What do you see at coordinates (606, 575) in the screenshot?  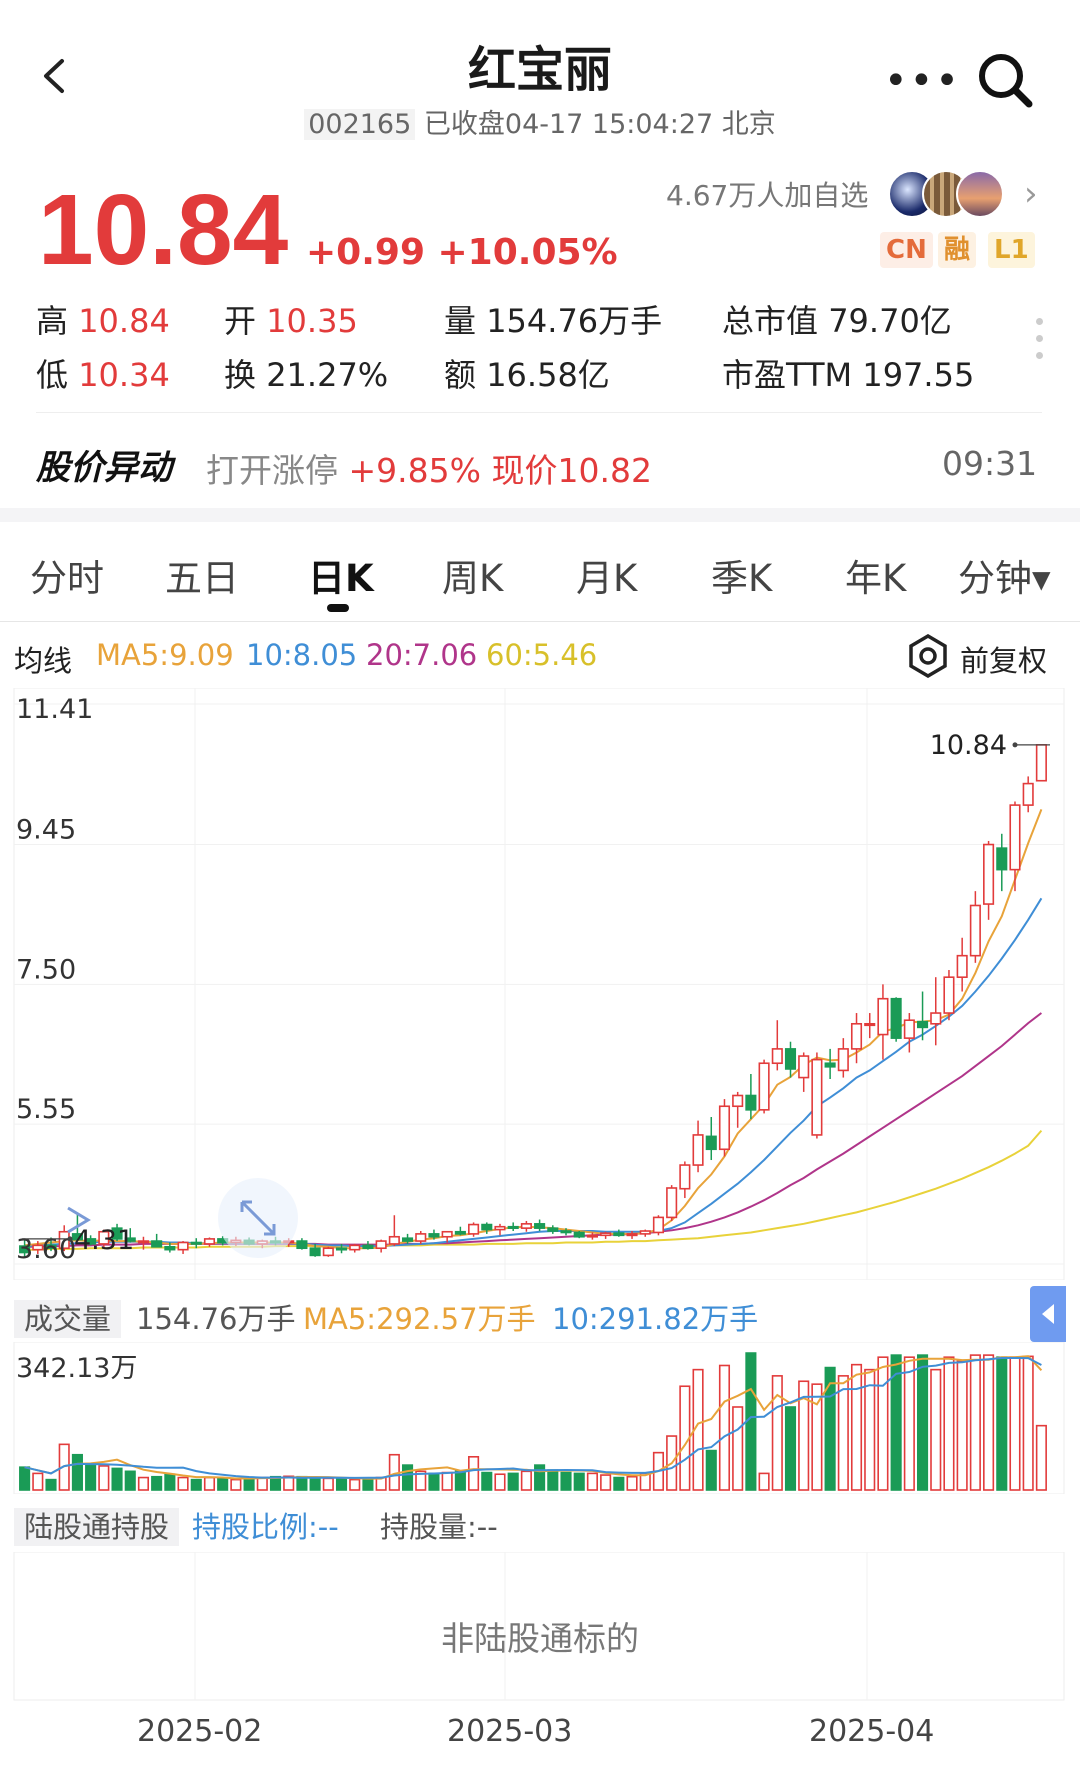 I see `tab-monthly-k: 月K` at bounding box center [606, 575].